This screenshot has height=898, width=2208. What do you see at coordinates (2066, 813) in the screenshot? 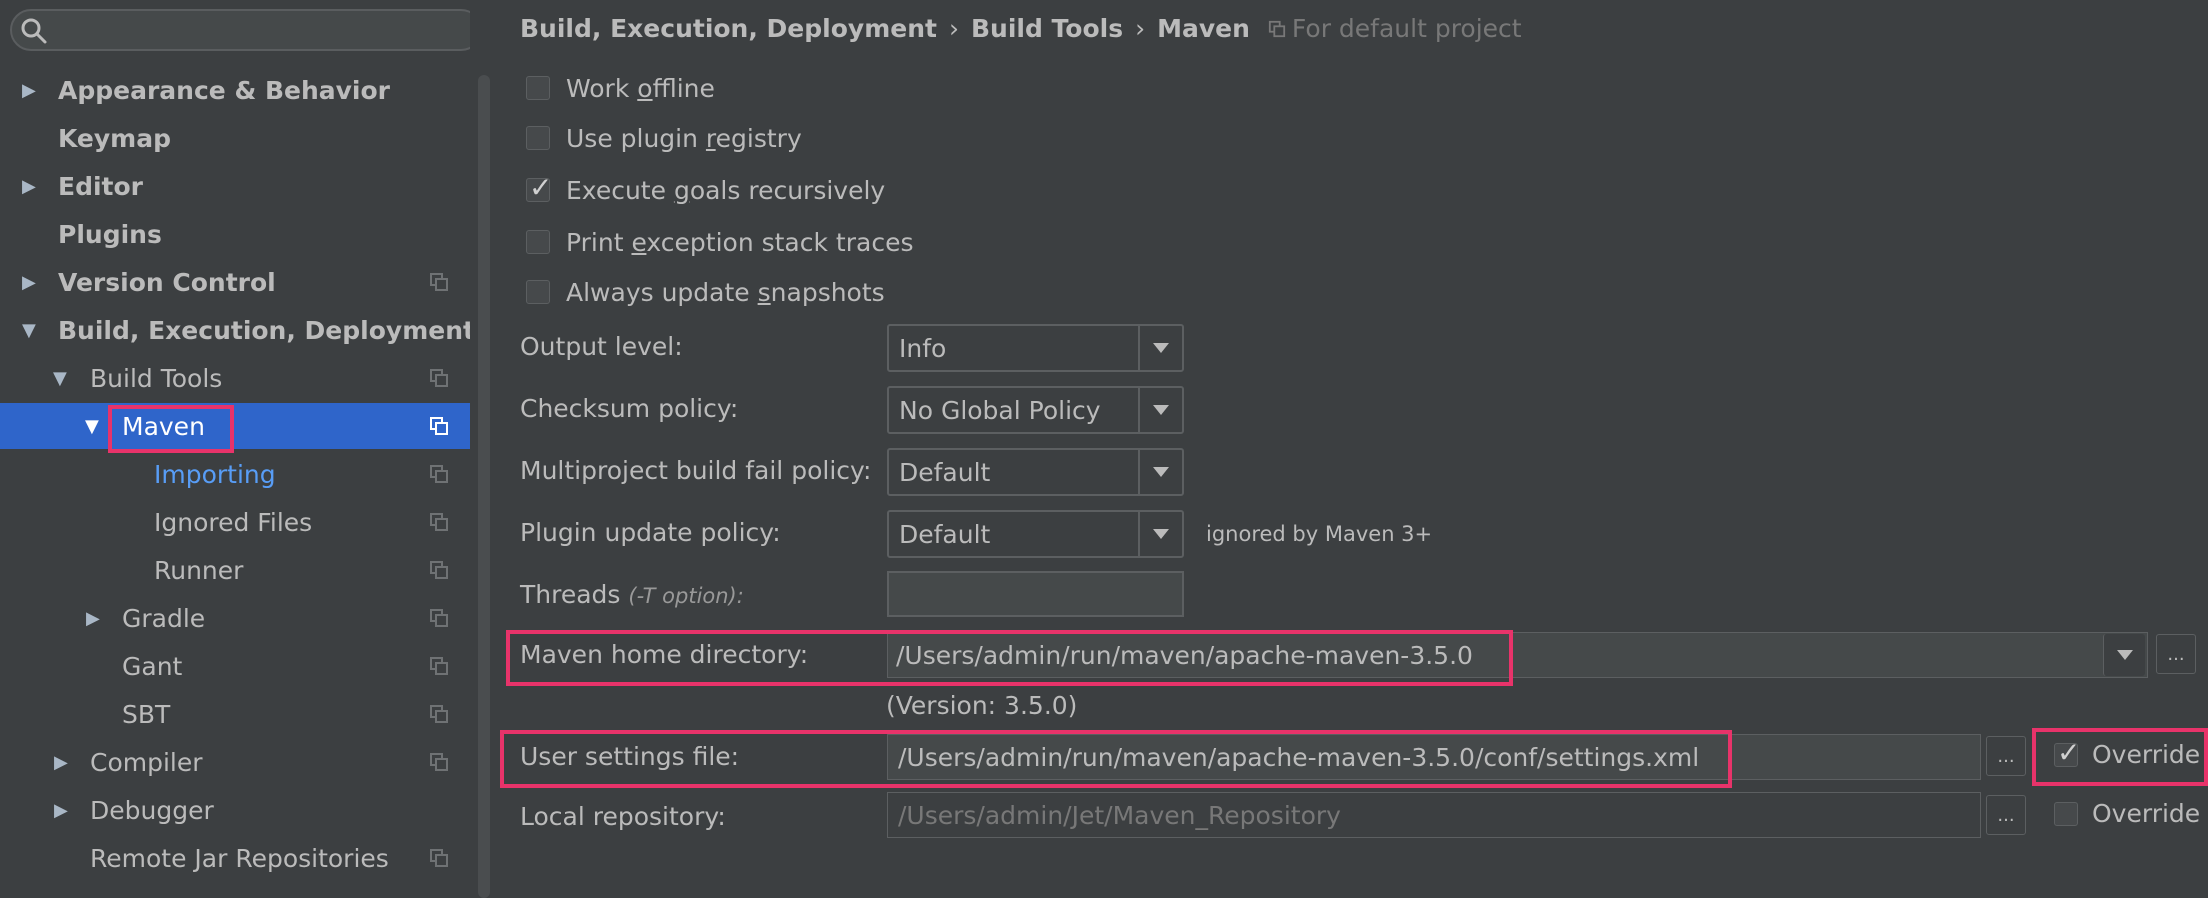
I see `local-repository-override-checkbox` at bounding box center [2066, 813].